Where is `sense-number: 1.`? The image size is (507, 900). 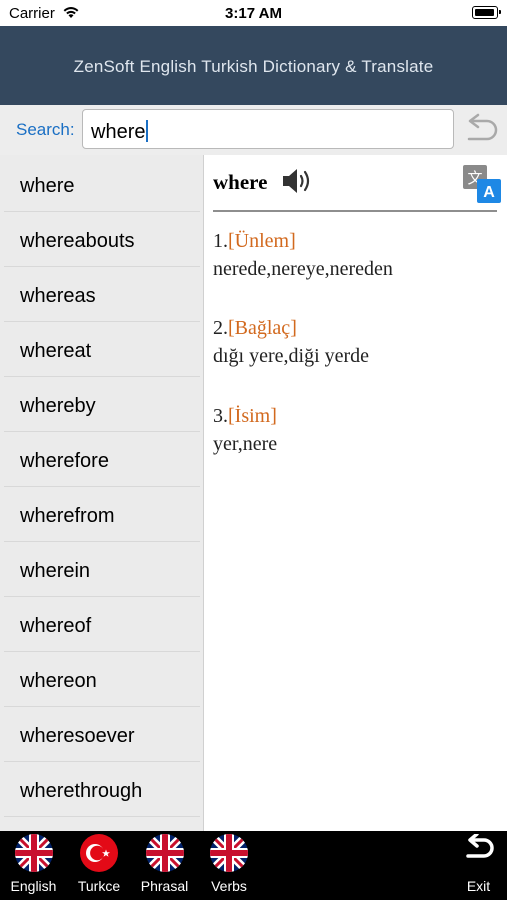 sense-number: 1. is located at coordinates (220, 241).